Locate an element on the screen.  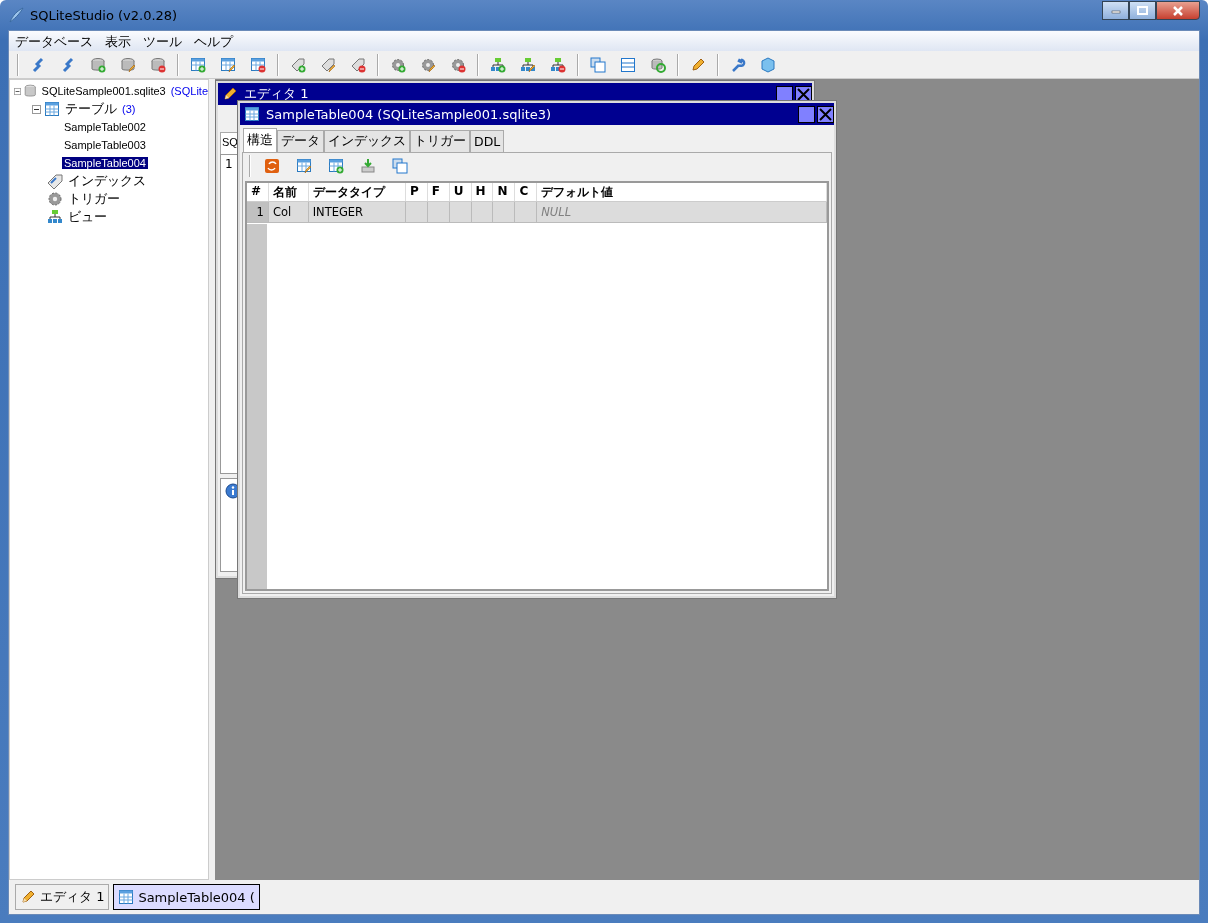
table-cell: NULL is located at coordinates (682, 212).